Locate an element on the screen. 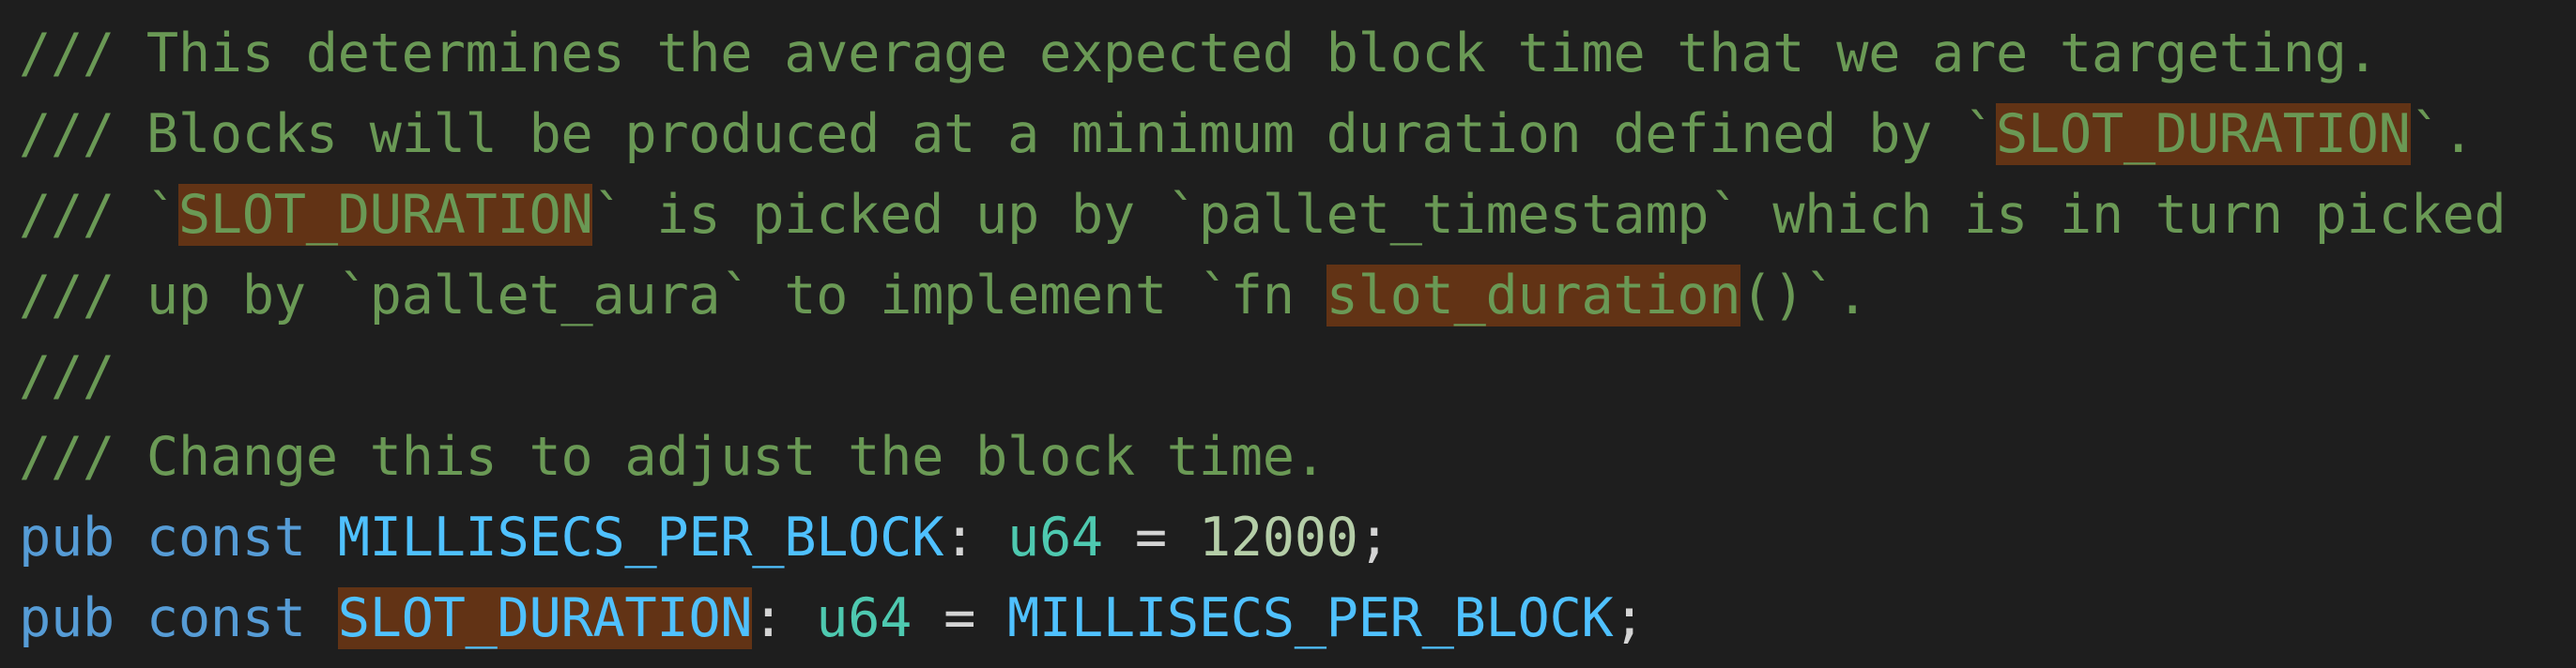 The width and height of the screenshot is (2576, 668). comment-token: ()`. is located at coordinates (1805, 295).